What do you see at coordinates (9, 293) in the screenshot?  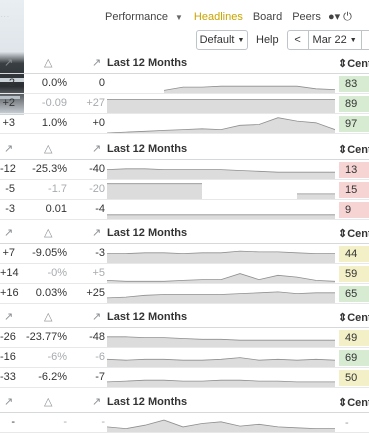 I see `change-value: +16` at bounding box center [9, 293].